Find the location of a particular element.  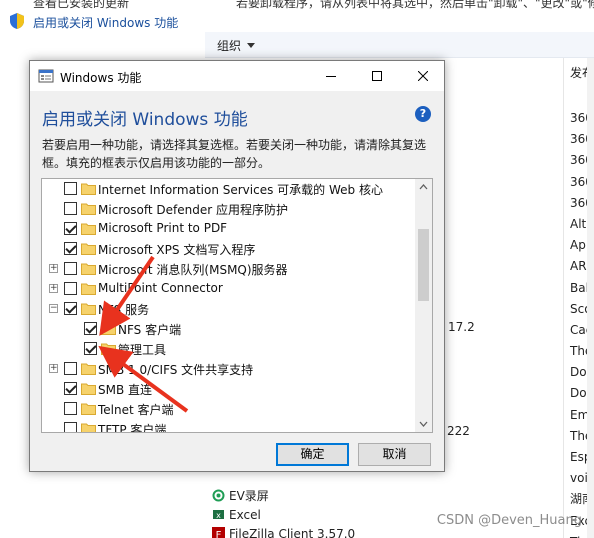

collapse-icon: − is located at coordinates (53, 308).